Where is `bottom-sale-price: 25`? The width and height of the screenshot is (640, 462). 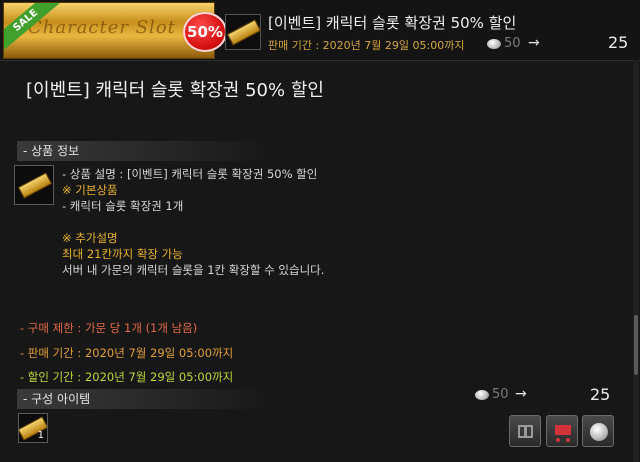
bottom-sale-price: 25 is located at coordinates (600, 394).